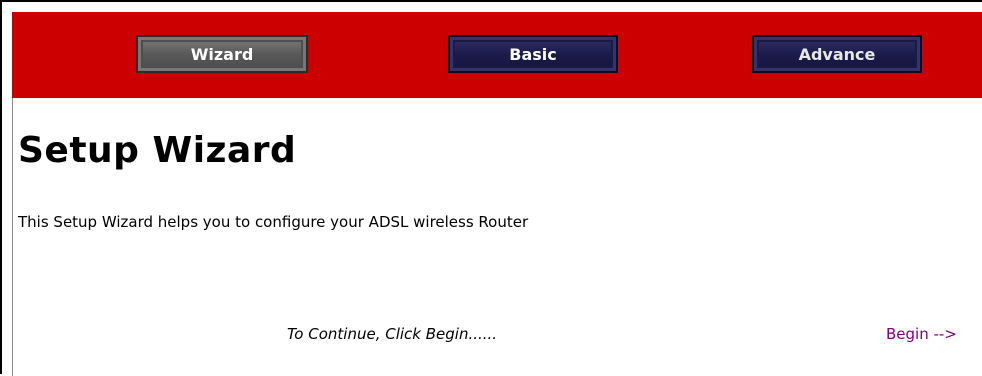  I want to click on content-left-border, so click(12, 237).